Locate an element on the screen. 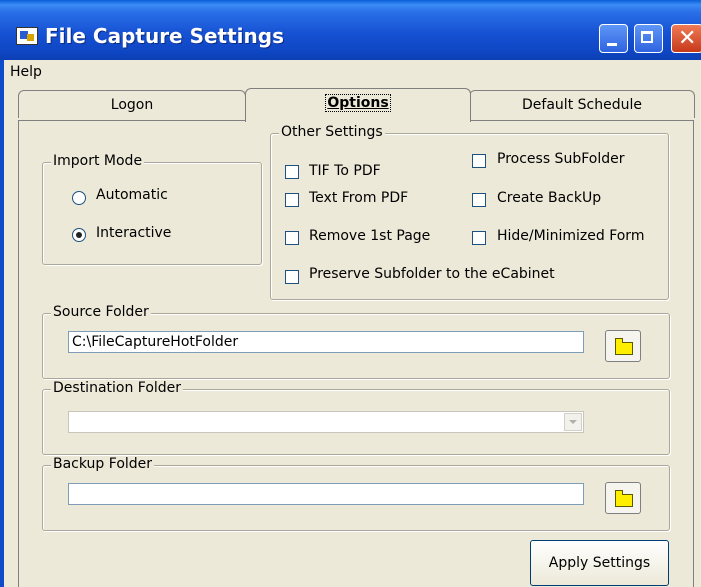  checkbox-preserve-subfolder is located at coordinates (292, 277).